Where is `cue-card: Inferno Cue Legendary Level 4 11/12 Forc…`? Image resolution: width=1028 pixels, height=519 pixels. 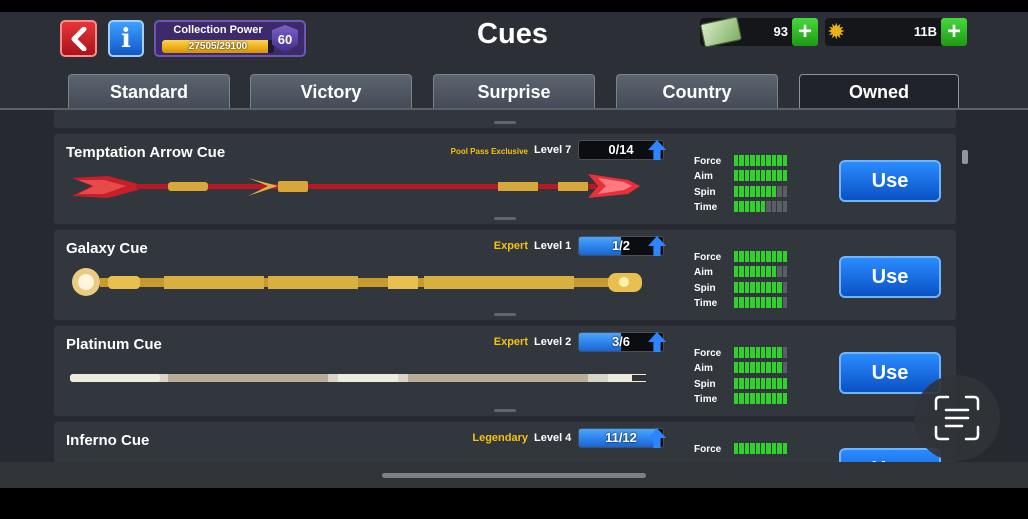 cue-card: Inferno Cue Legendary Level 4 11/12 Forc… is located at coordinates (505, 442).